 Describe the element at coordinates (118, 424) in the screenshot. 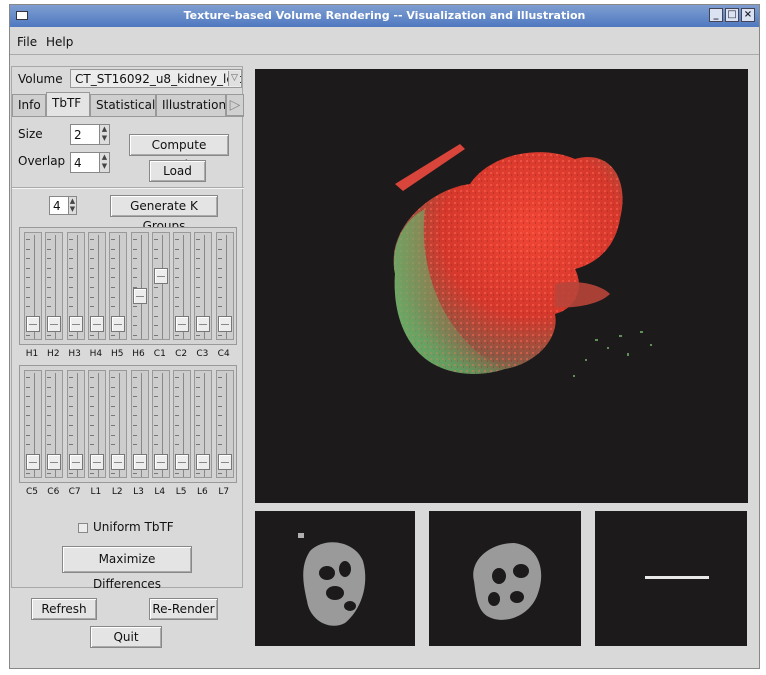

I see `slider-l2` at that location.